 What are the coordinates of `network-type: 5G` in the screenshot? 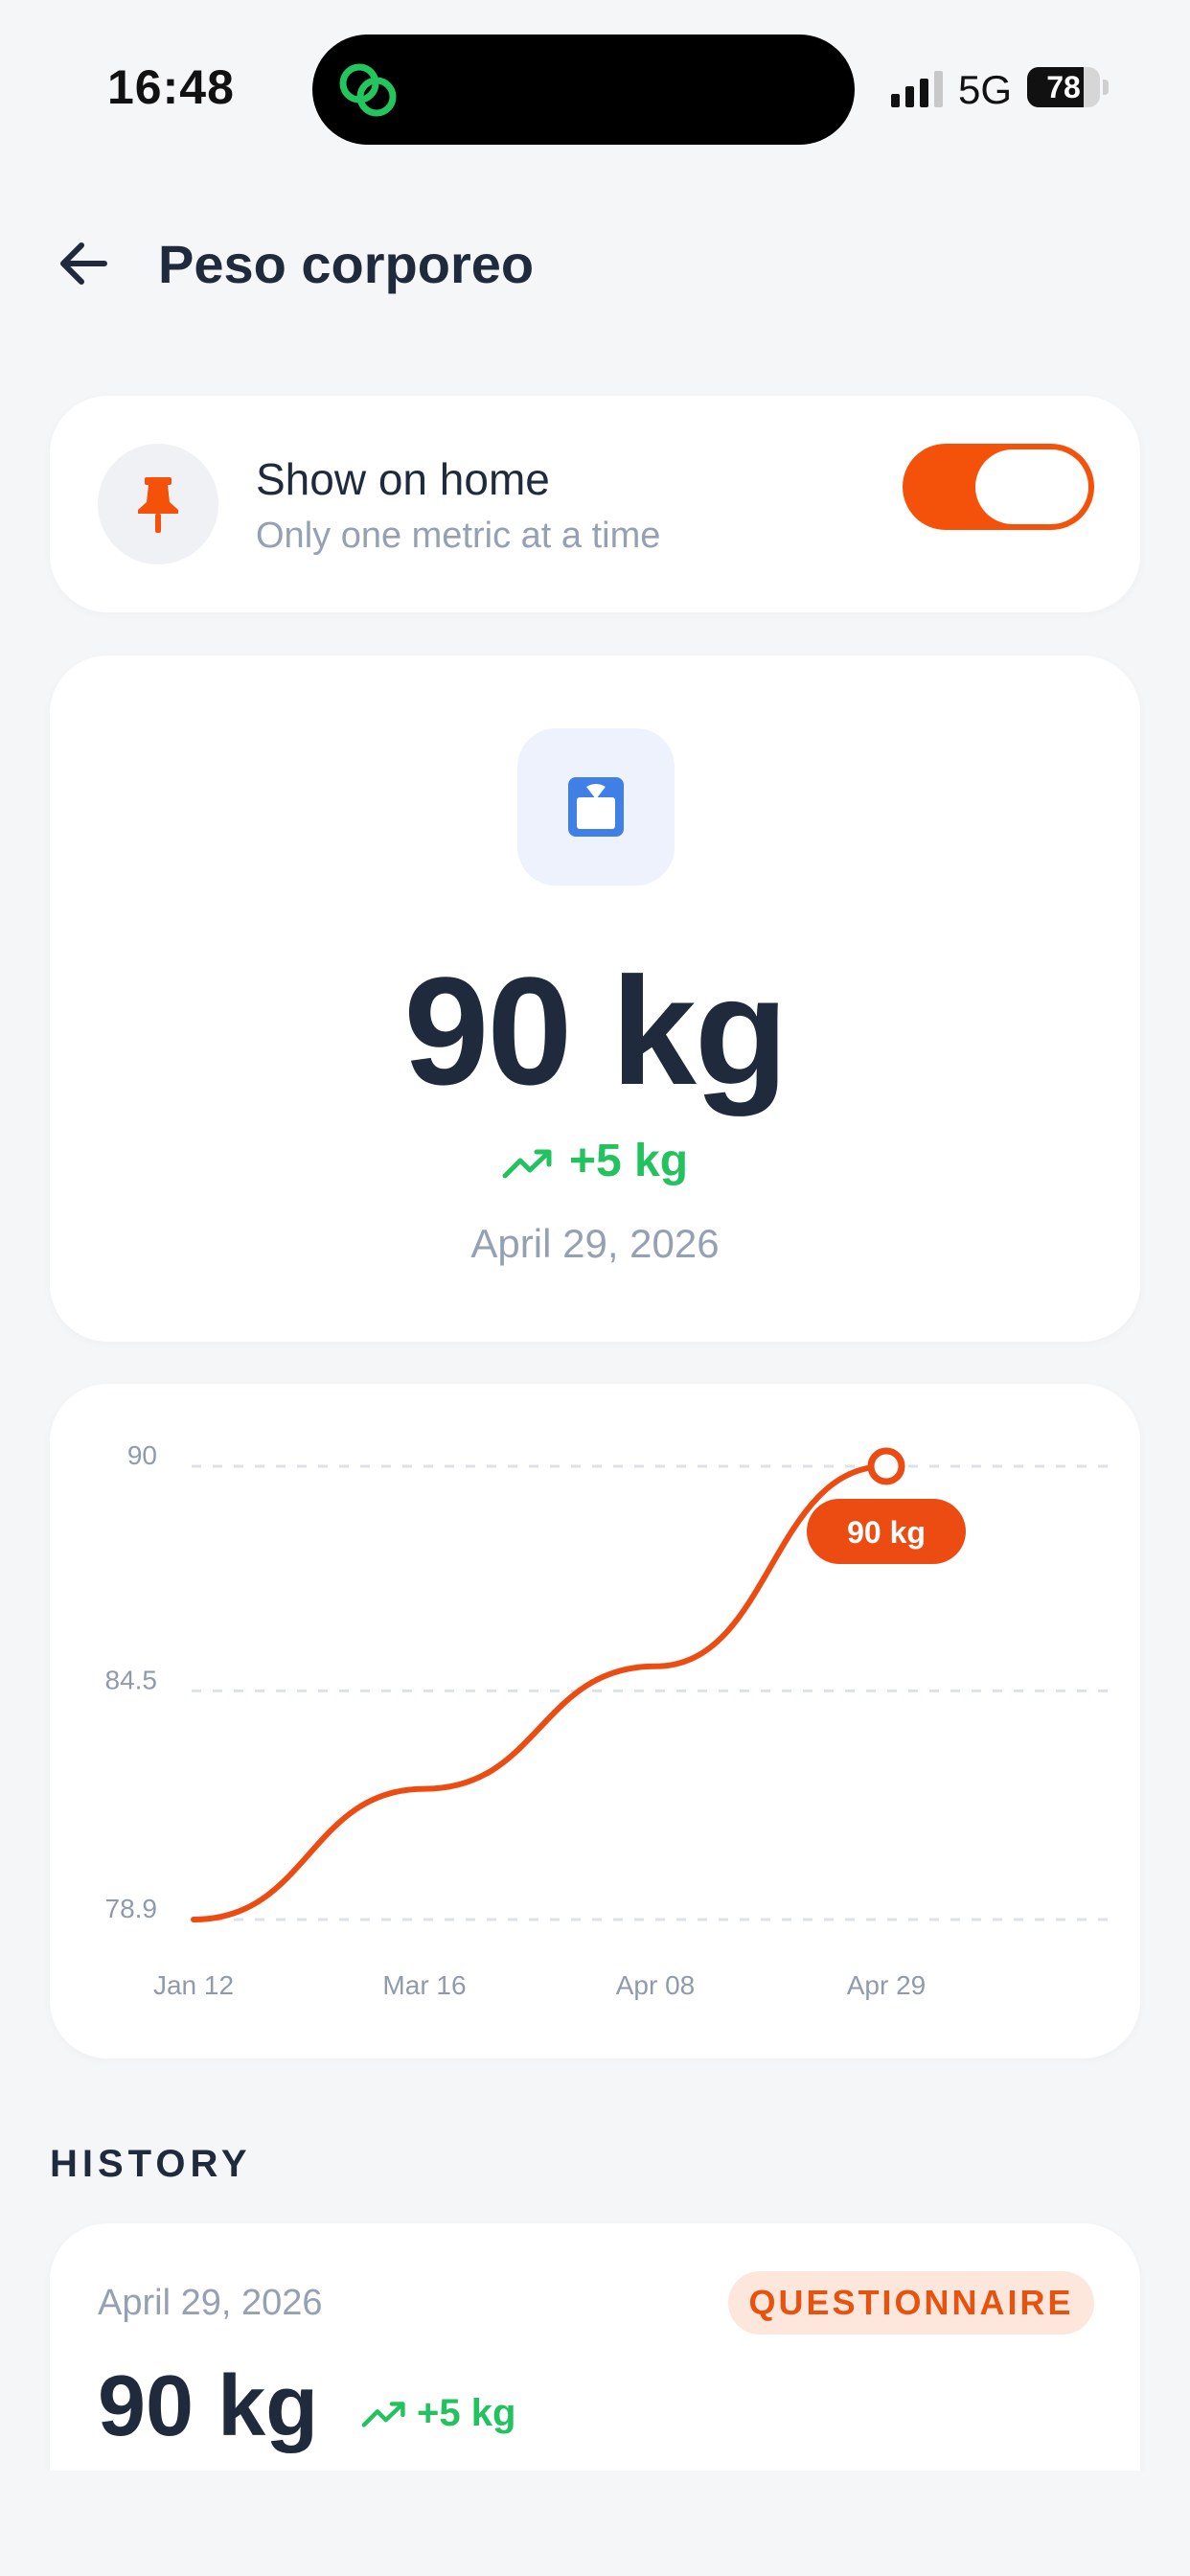 It's located at (985, 89).